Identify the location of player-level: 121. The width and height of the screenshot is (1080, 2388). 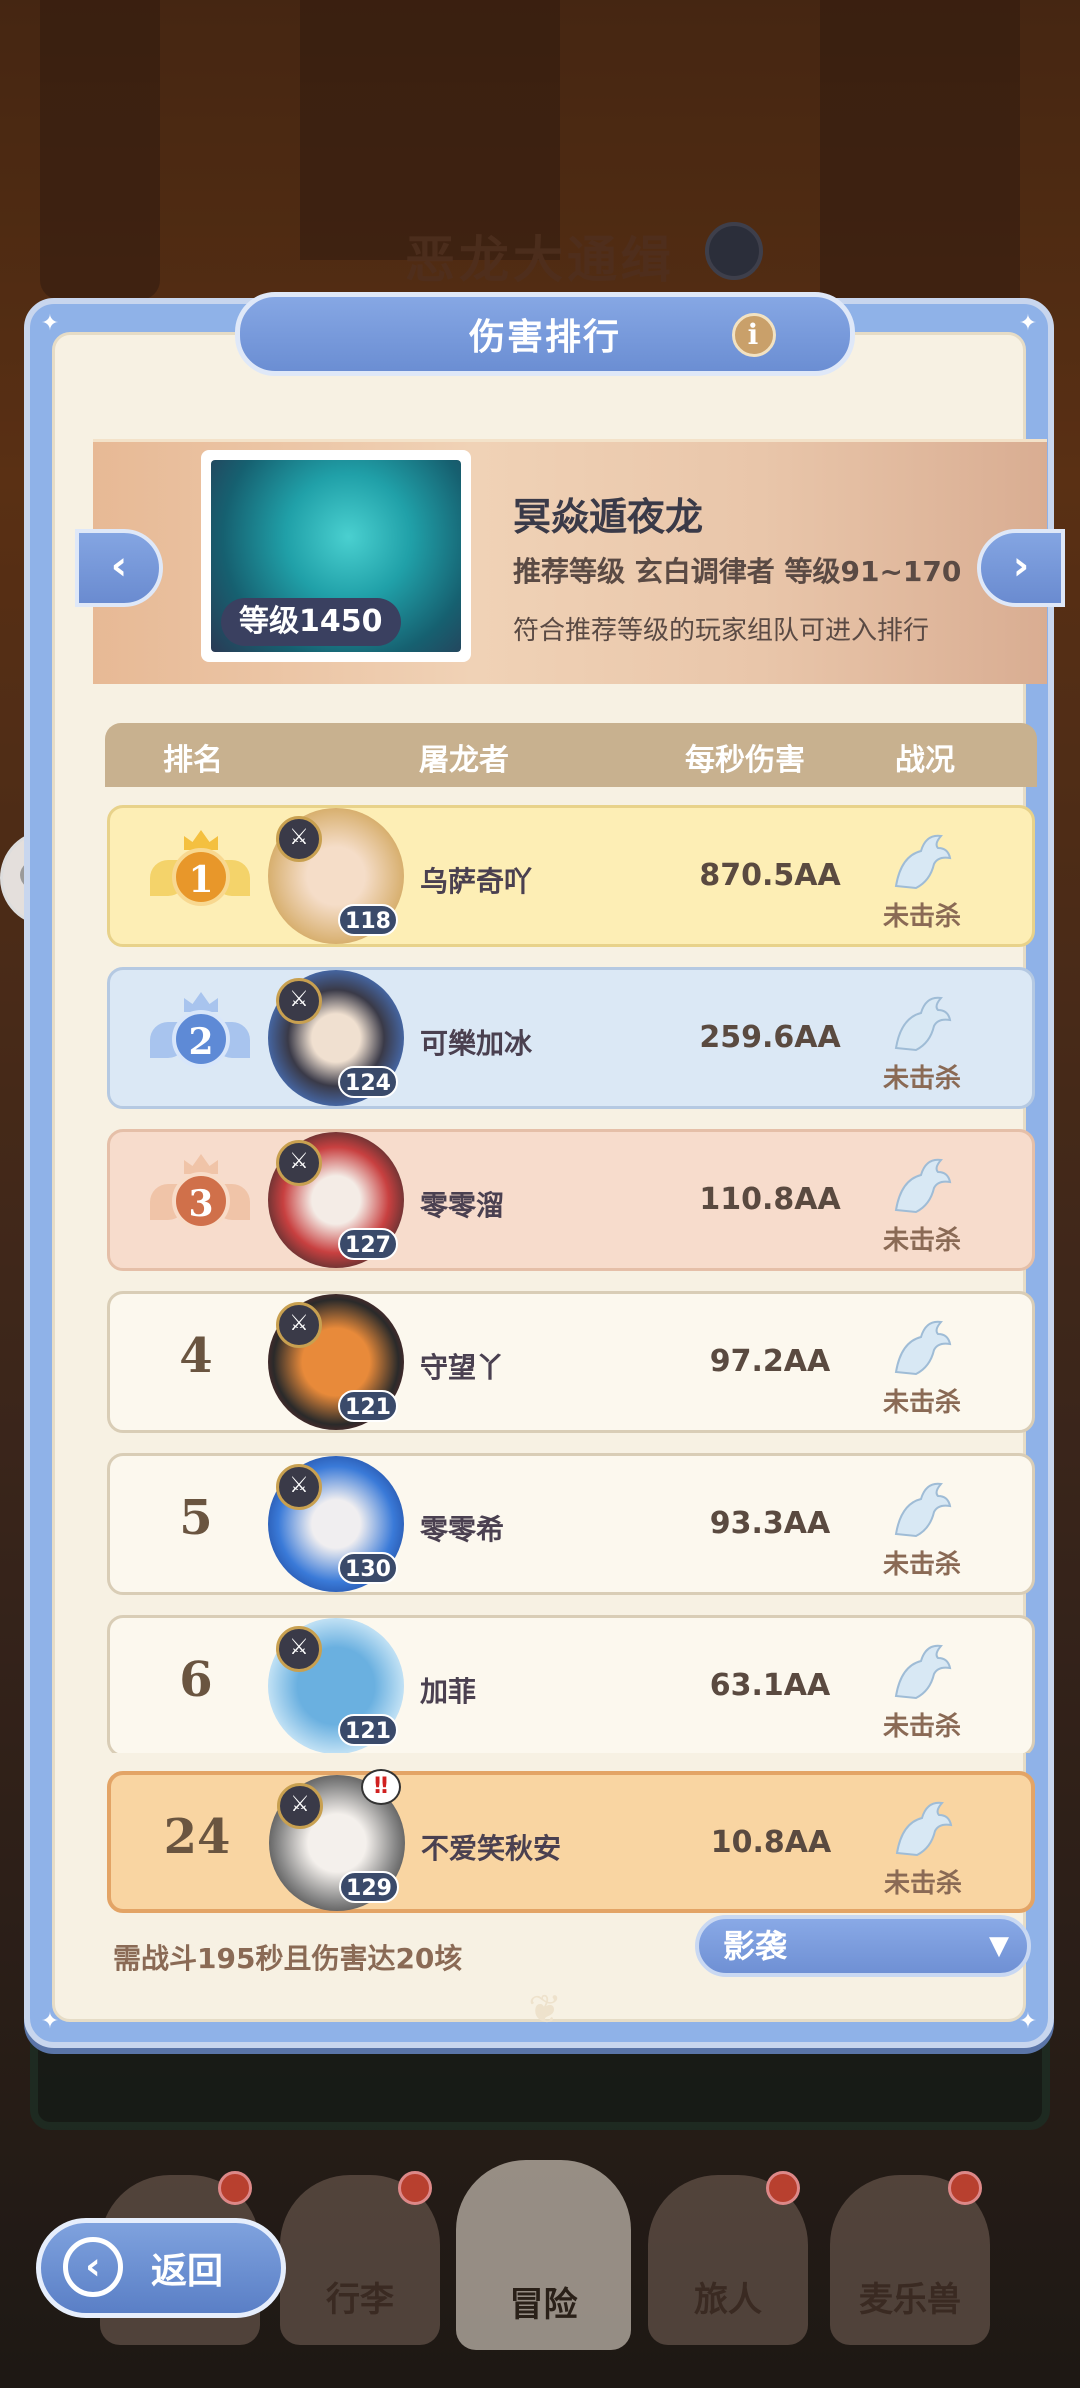
(368, 1730).